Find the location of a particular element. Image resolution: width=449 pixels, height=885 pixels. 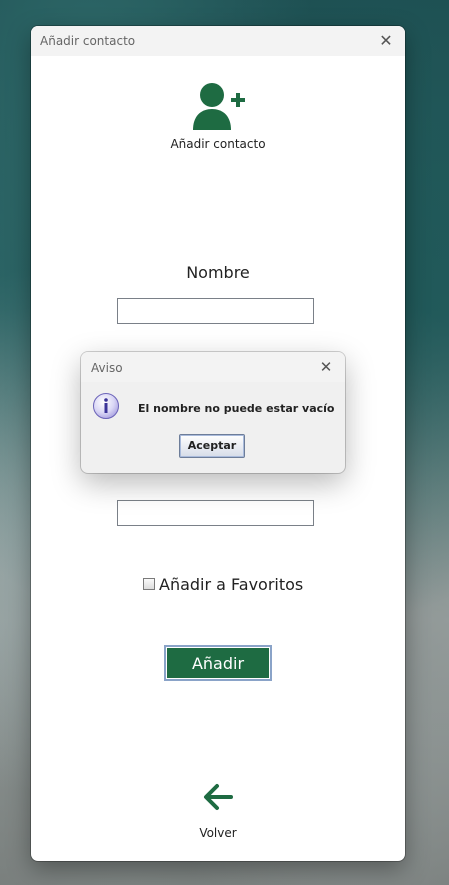

window-titlebar: Añadir contacto ✕ is located at coordinates (218, 41).